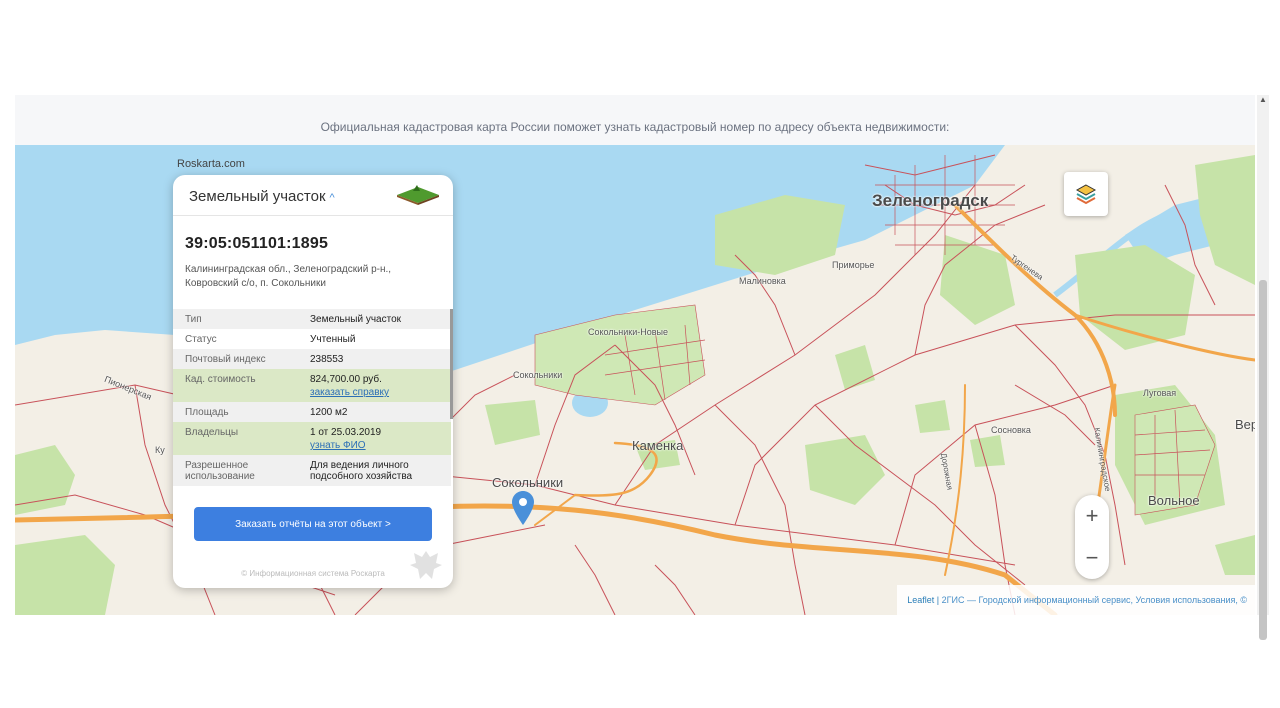  I want to click on scroll-up-icon: ▲, so click(1263, 99).